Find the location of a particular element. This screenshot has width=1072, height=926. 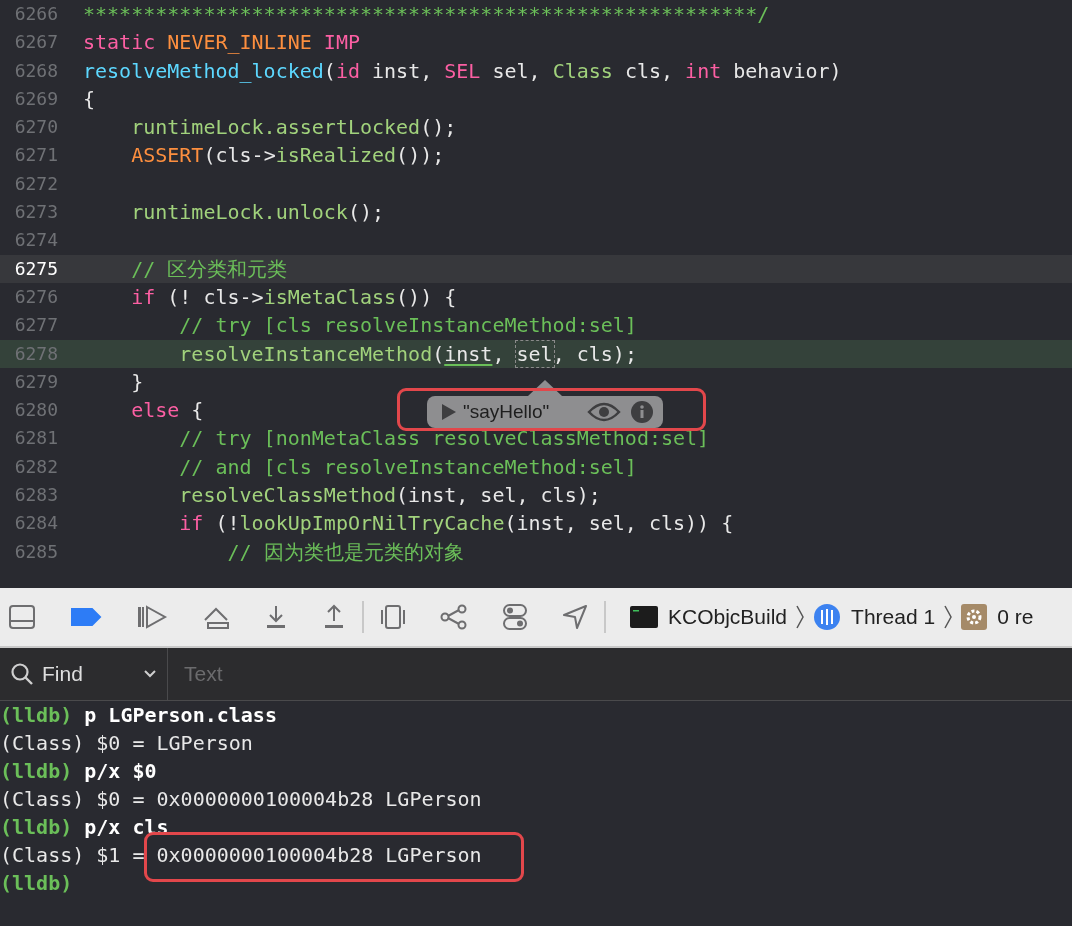

code-line: ASSERT(cls->isRealized()); is located at coordinates (287, 156).